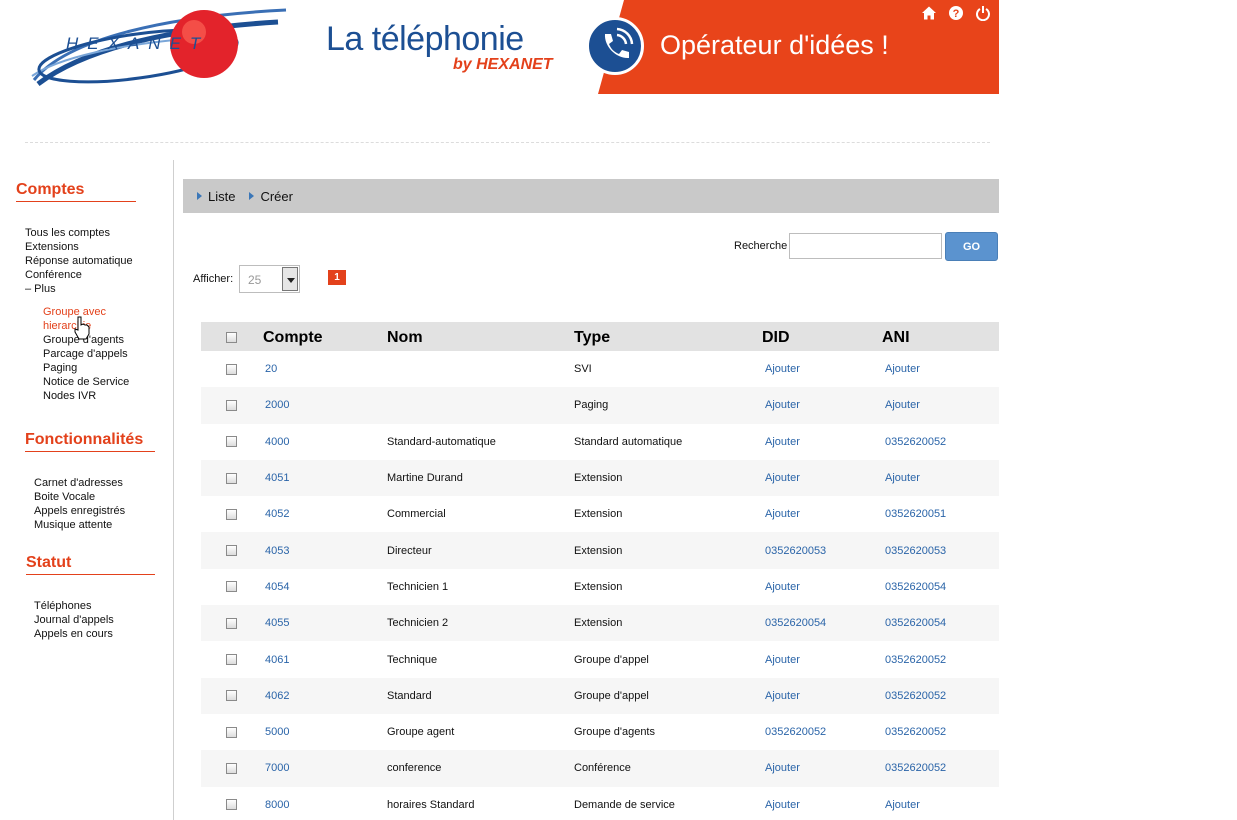 This screenshot has width=1237, height=820. What do you see at coordinates (479, 336) in the screenshot?
I see `column-header-nom: Nom` at bounding box center [479, 336].